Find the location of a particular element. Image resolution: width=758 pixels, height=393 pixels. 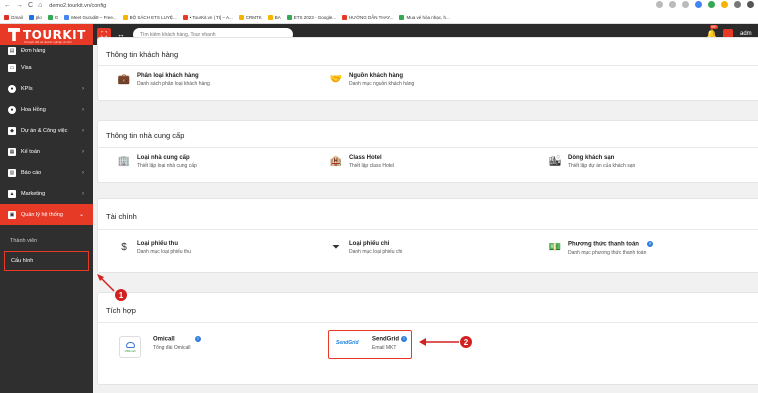

arrowhead-icon is located at coordinates (422, 342).